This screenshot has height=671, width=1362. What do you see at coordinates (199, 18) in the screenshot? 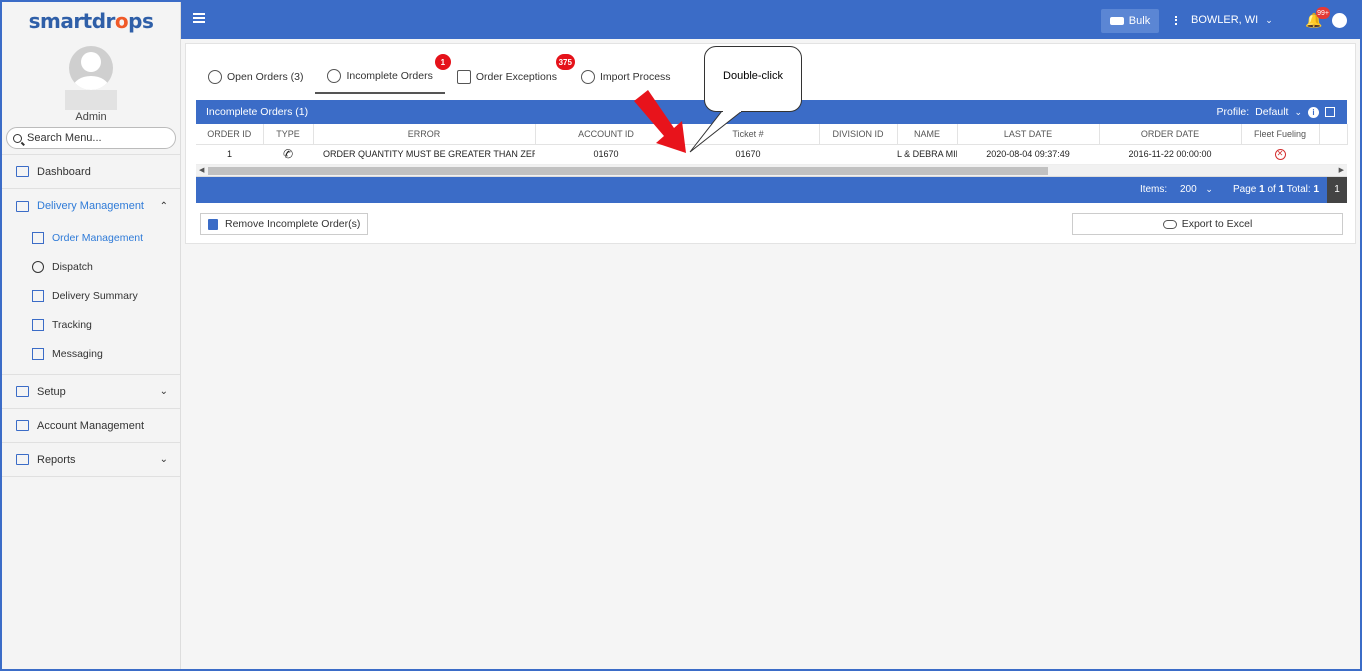
I see `hamburger-menu-icon` at bounding box center [199, 18].